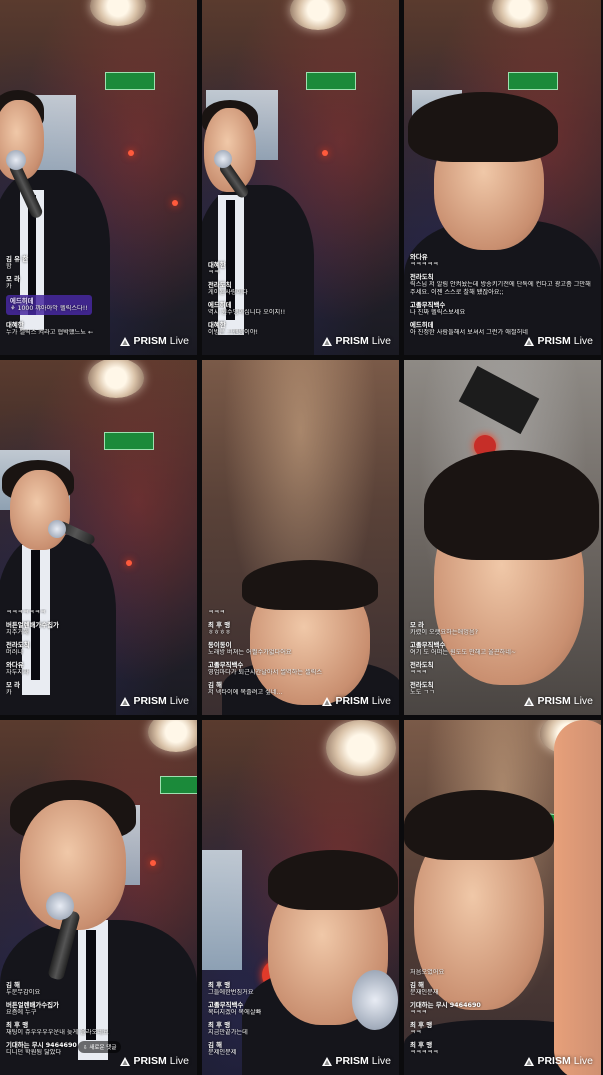 This screenshot has height=1075, width=603. I want to click on chat-message: 와다유 ㅋㅋㅋㅋㅋ, so click(502, 261).